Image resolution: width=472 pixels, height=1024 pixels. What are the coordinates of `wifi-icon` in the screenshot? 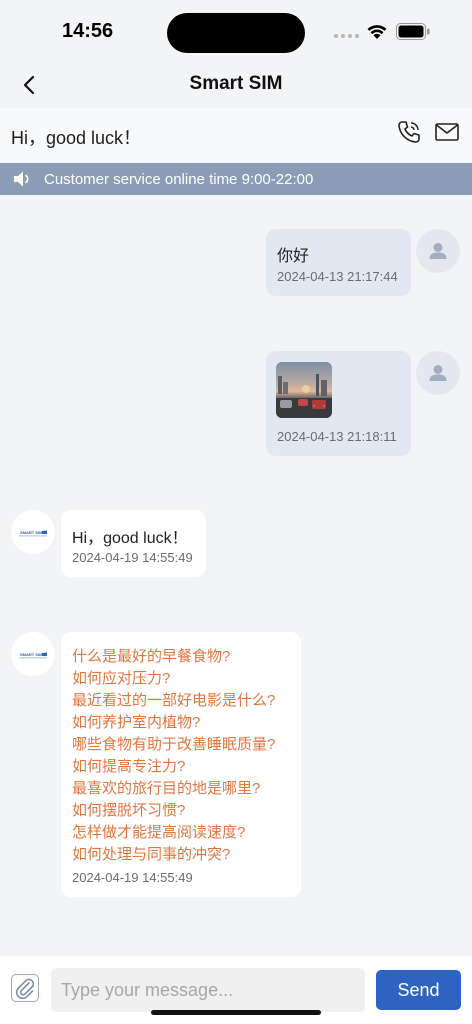 It's located at (377, 32).